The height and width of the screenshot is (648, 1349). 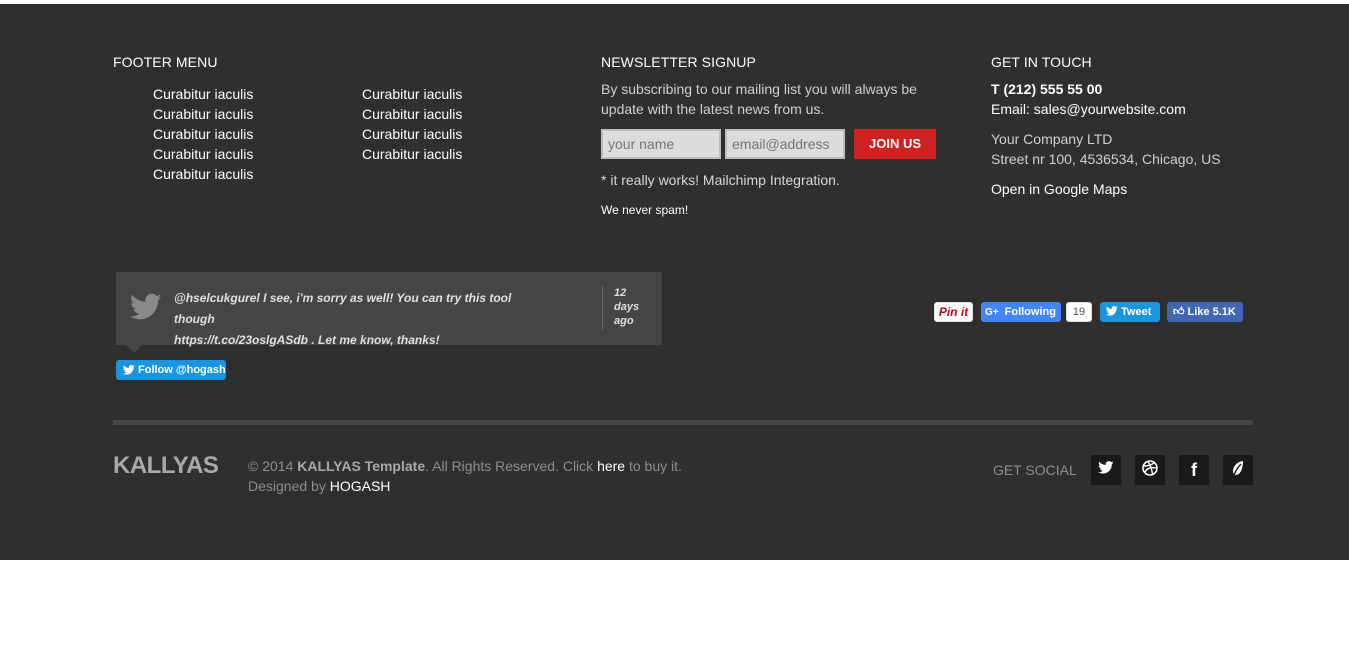 I want to click on contact-company: Your Company LTD, so click(x=1052, y=139).